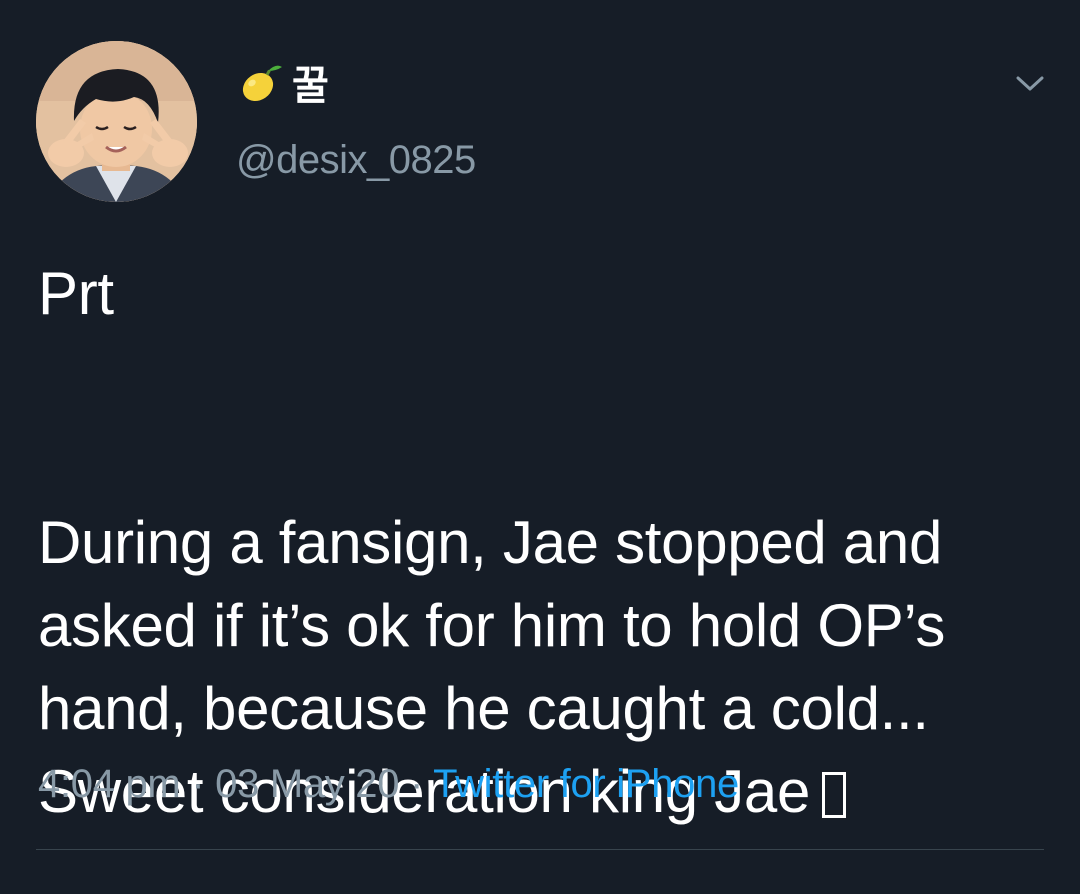 The width and height of the screenshot is (1080, 894). What do you see at coordinates (310, 86) in the screenshot?
I see `display-name-text: 꿀` at bounding box center [310, 86].